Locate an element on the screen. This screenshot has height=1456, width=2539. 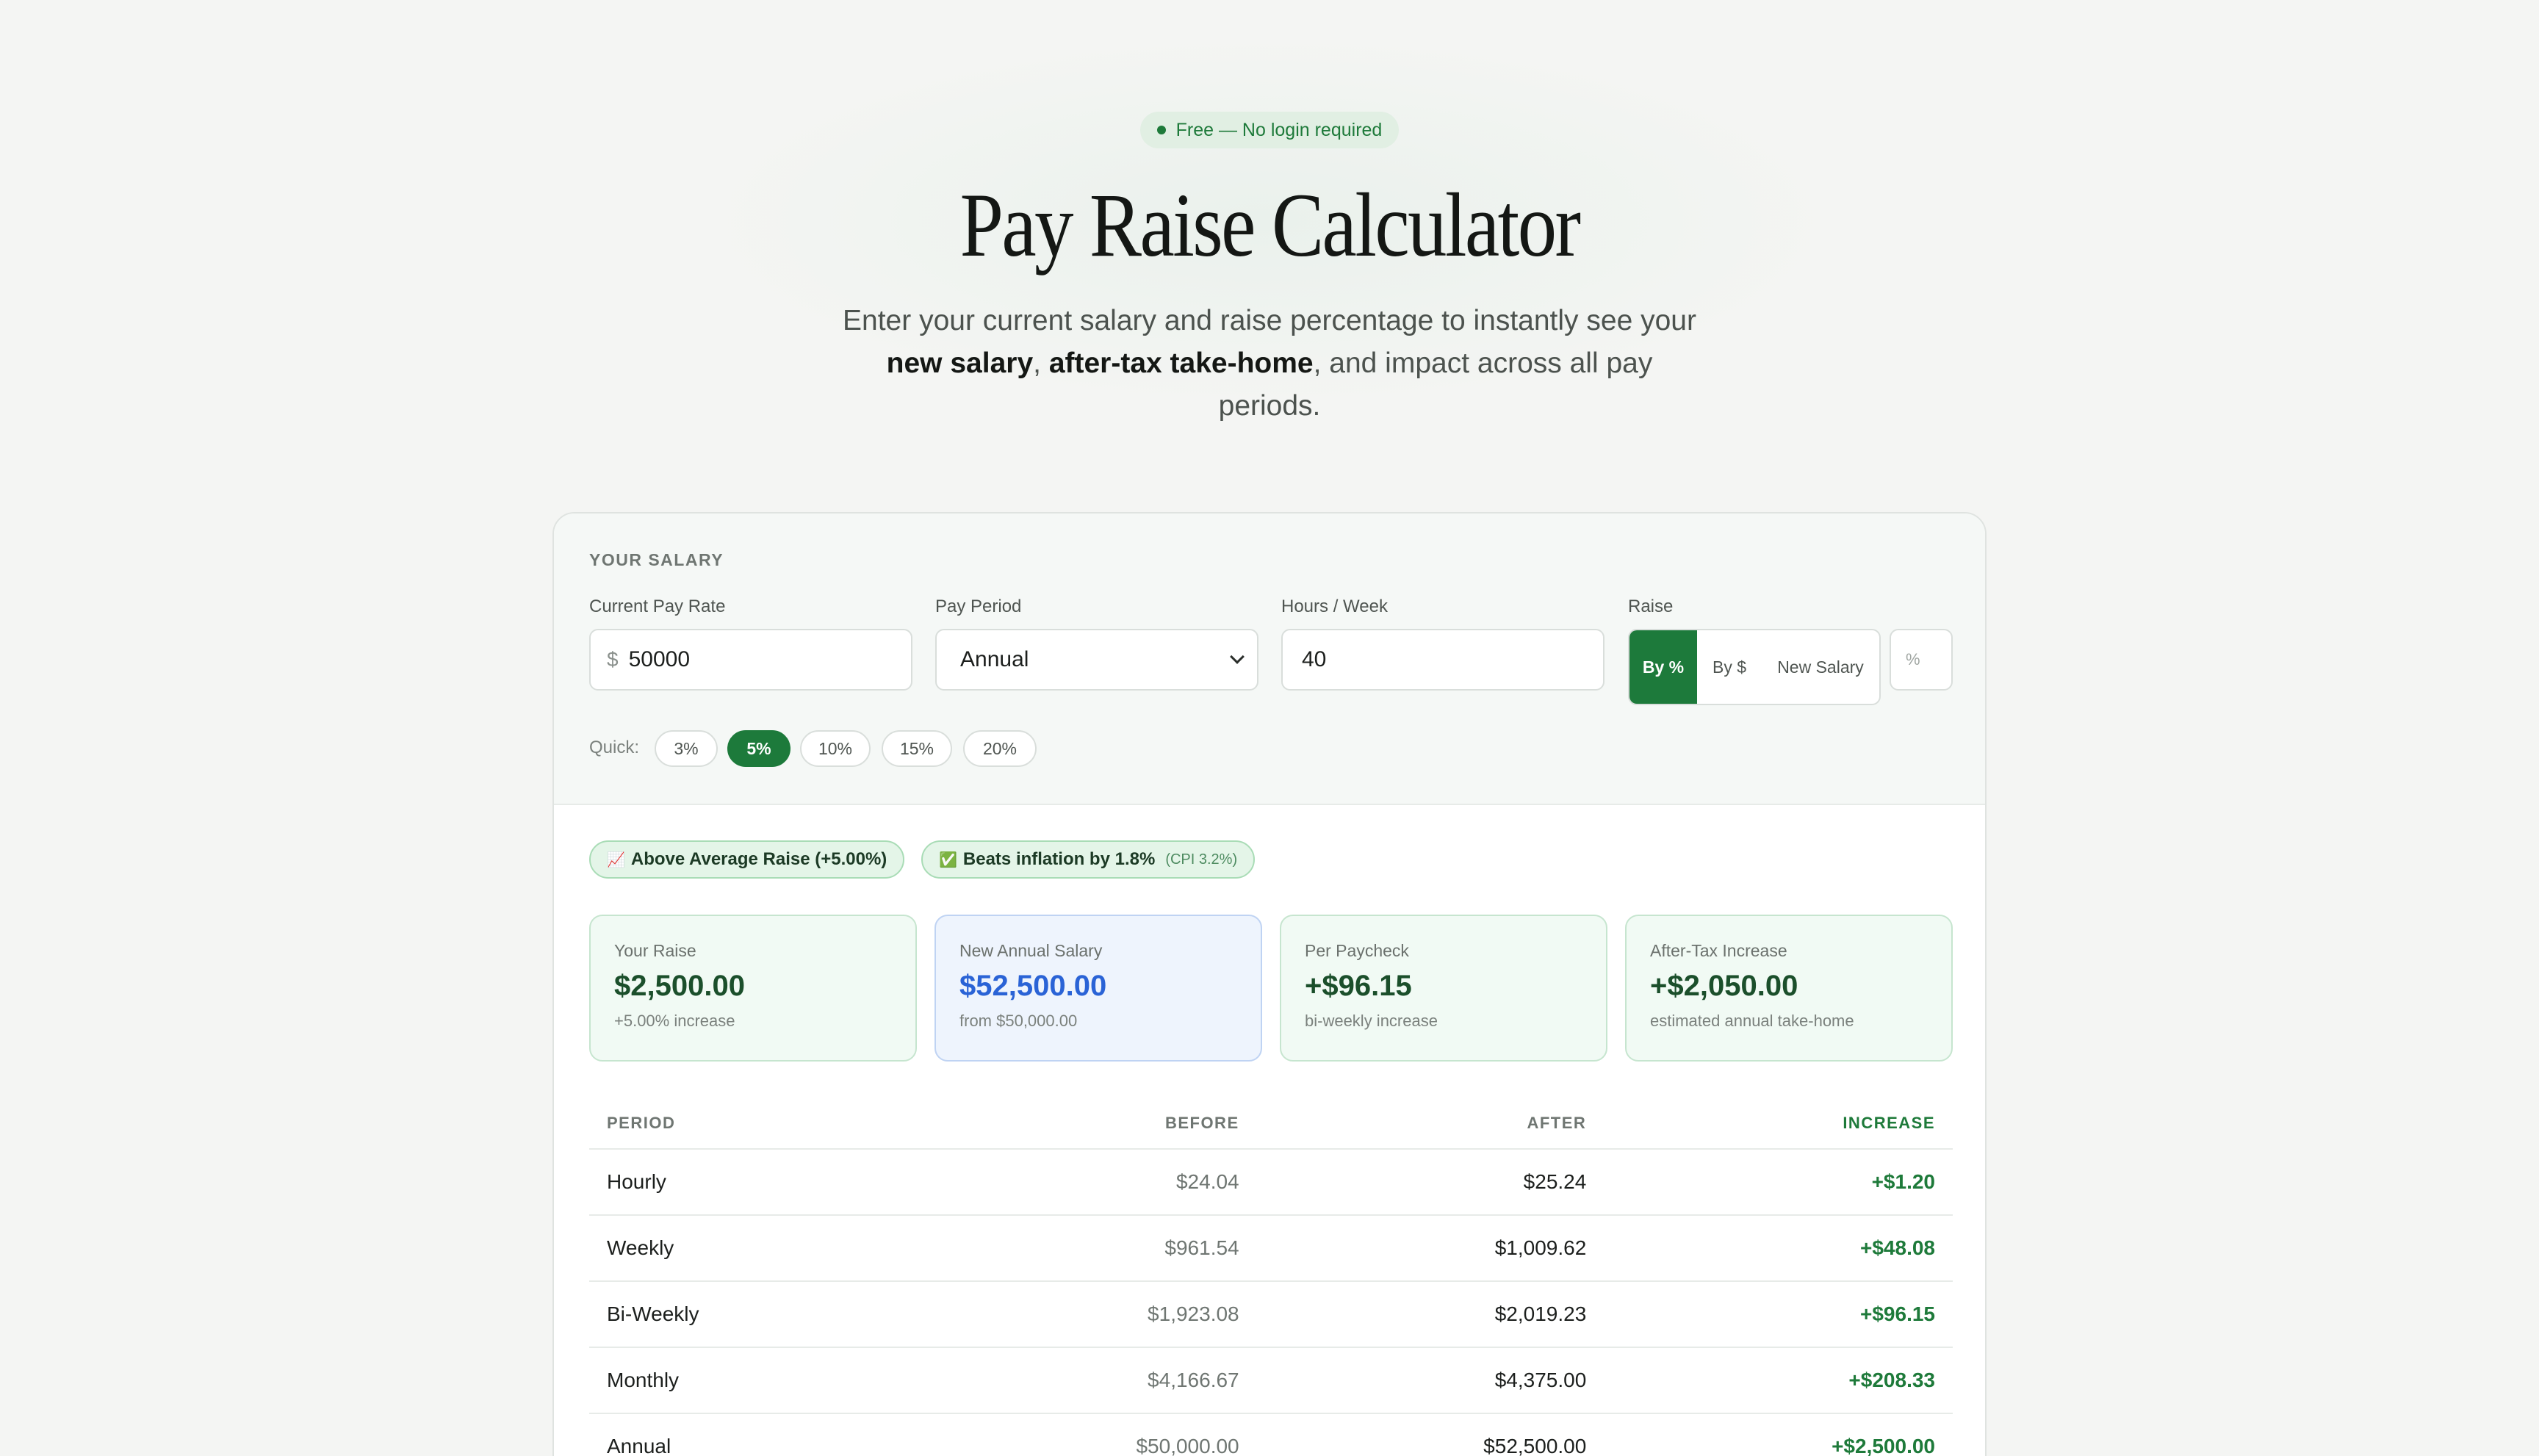
stat-note: from $50,000.00 is located at coordinates (1018, 1021).